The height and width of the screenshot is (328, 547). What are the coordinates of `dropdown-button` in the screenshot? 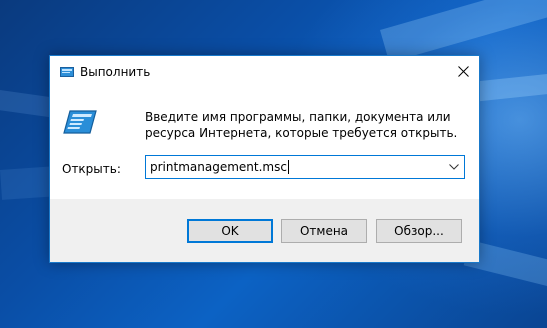 It's located at (454, 167).